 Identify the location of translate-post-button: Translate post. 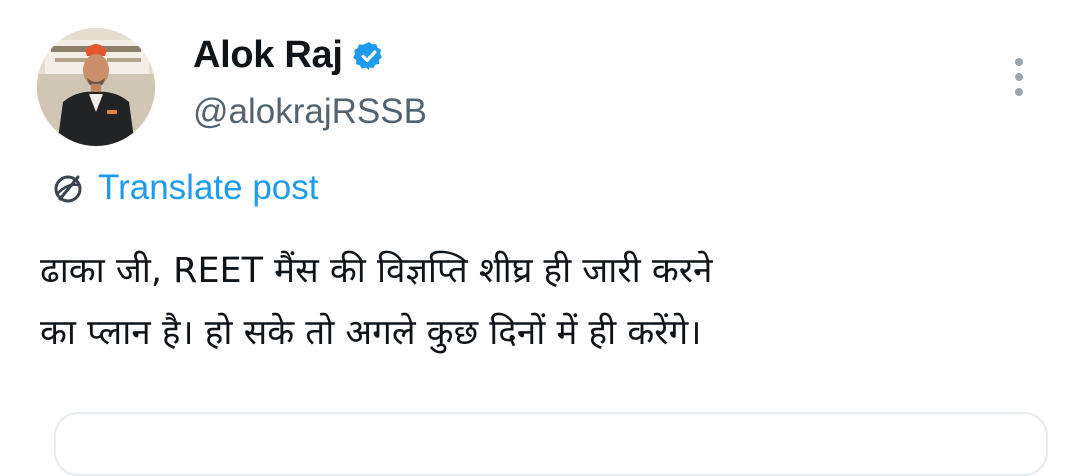
(183, 188).